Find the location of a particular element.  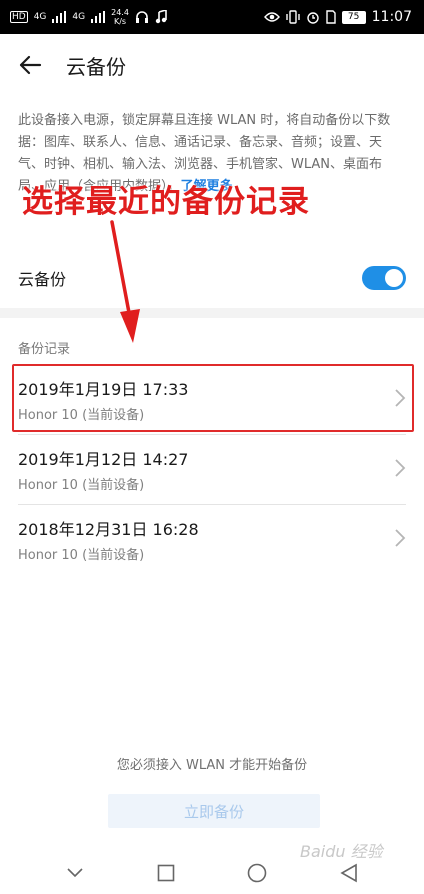

watermark: Baidu 经验 is located at coordinates (341, 851).